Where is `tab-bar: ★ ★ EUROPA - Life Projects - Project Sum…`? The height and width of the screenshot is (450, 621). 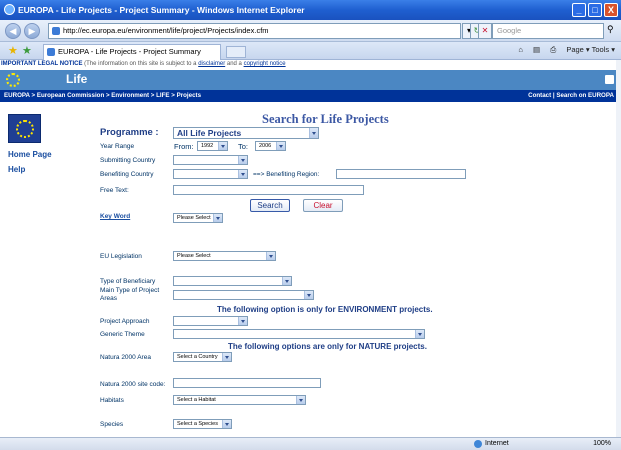
tab-bar: ★ ★ EUROPA - Life Projects - Project Sum… is located at coordinates (310, 51).